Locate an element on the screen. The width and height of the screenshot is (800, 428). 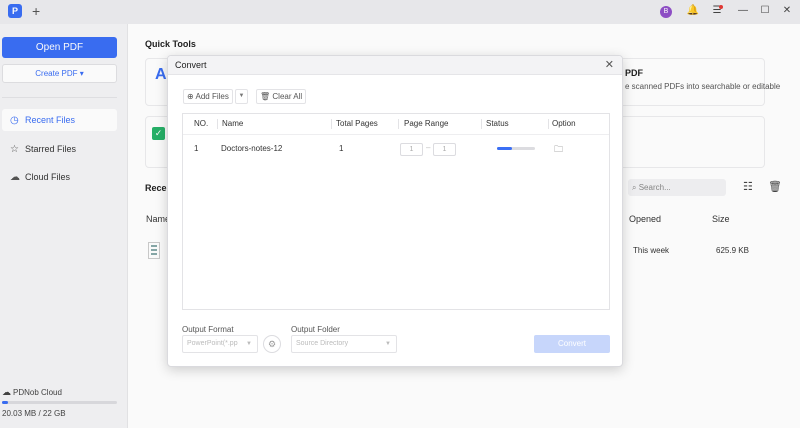
page-range-dash: – is located at coordinates (428, 147).